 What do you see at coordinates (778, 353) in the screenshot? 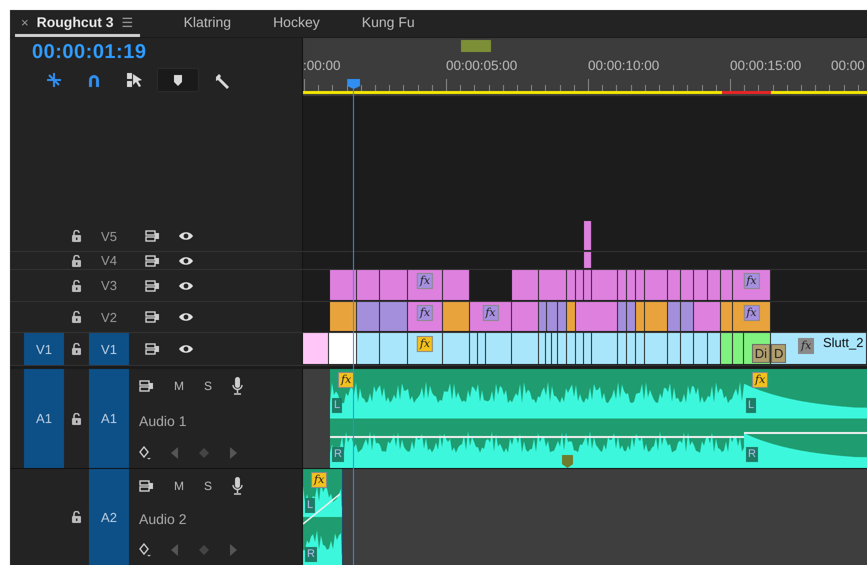
I see `transition-marker: D` at bounding box center [778, 353].